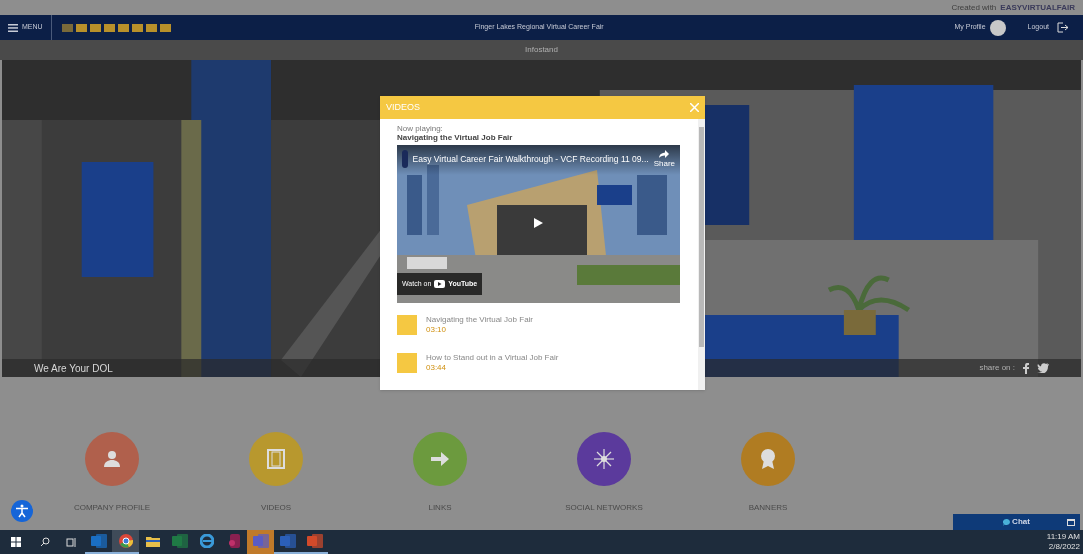  I want to click on ribbon-icon, so click(768, 459).